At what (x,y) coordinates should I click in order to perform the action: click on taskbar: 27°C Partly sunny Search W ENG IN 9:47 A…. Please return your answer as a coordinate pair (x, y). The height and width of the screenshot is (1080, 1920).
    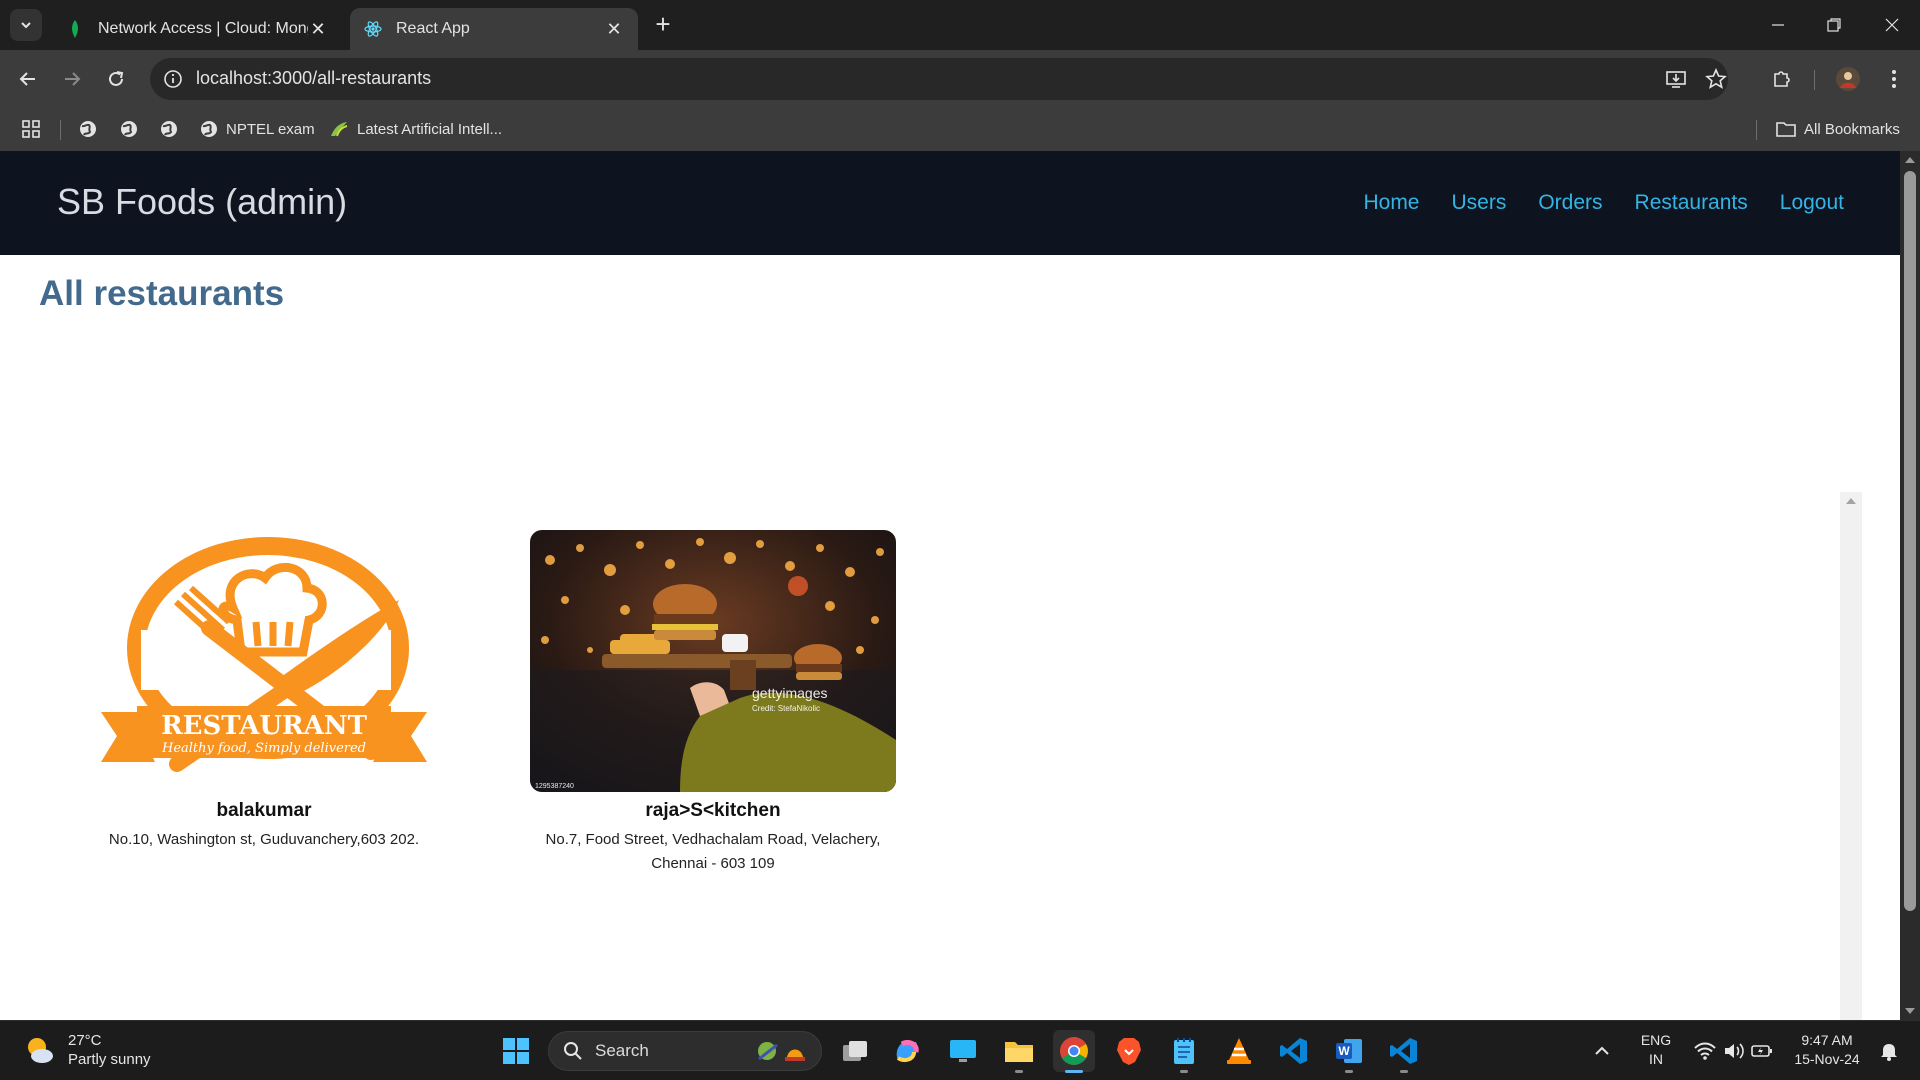
    Looking at the image, I should click on (960, 1050).